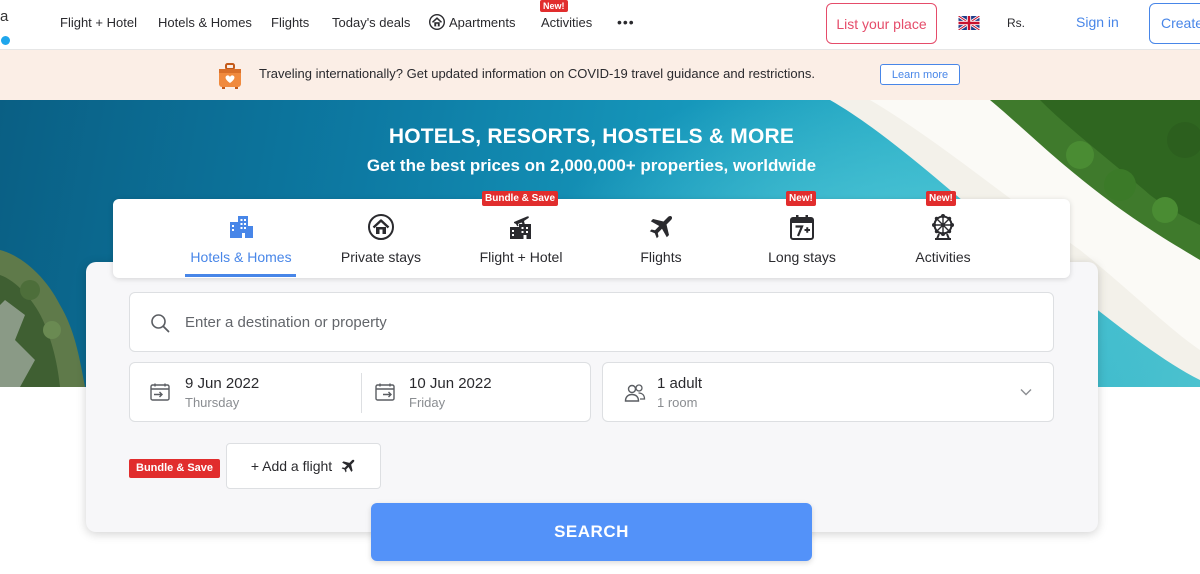 This screenshot has height=574, width=1200. What do you see at coordinates (175, 468) in the screenshot?
I see `bundle-save-tag: Bundle & Save` at bounding box center [175, 468].